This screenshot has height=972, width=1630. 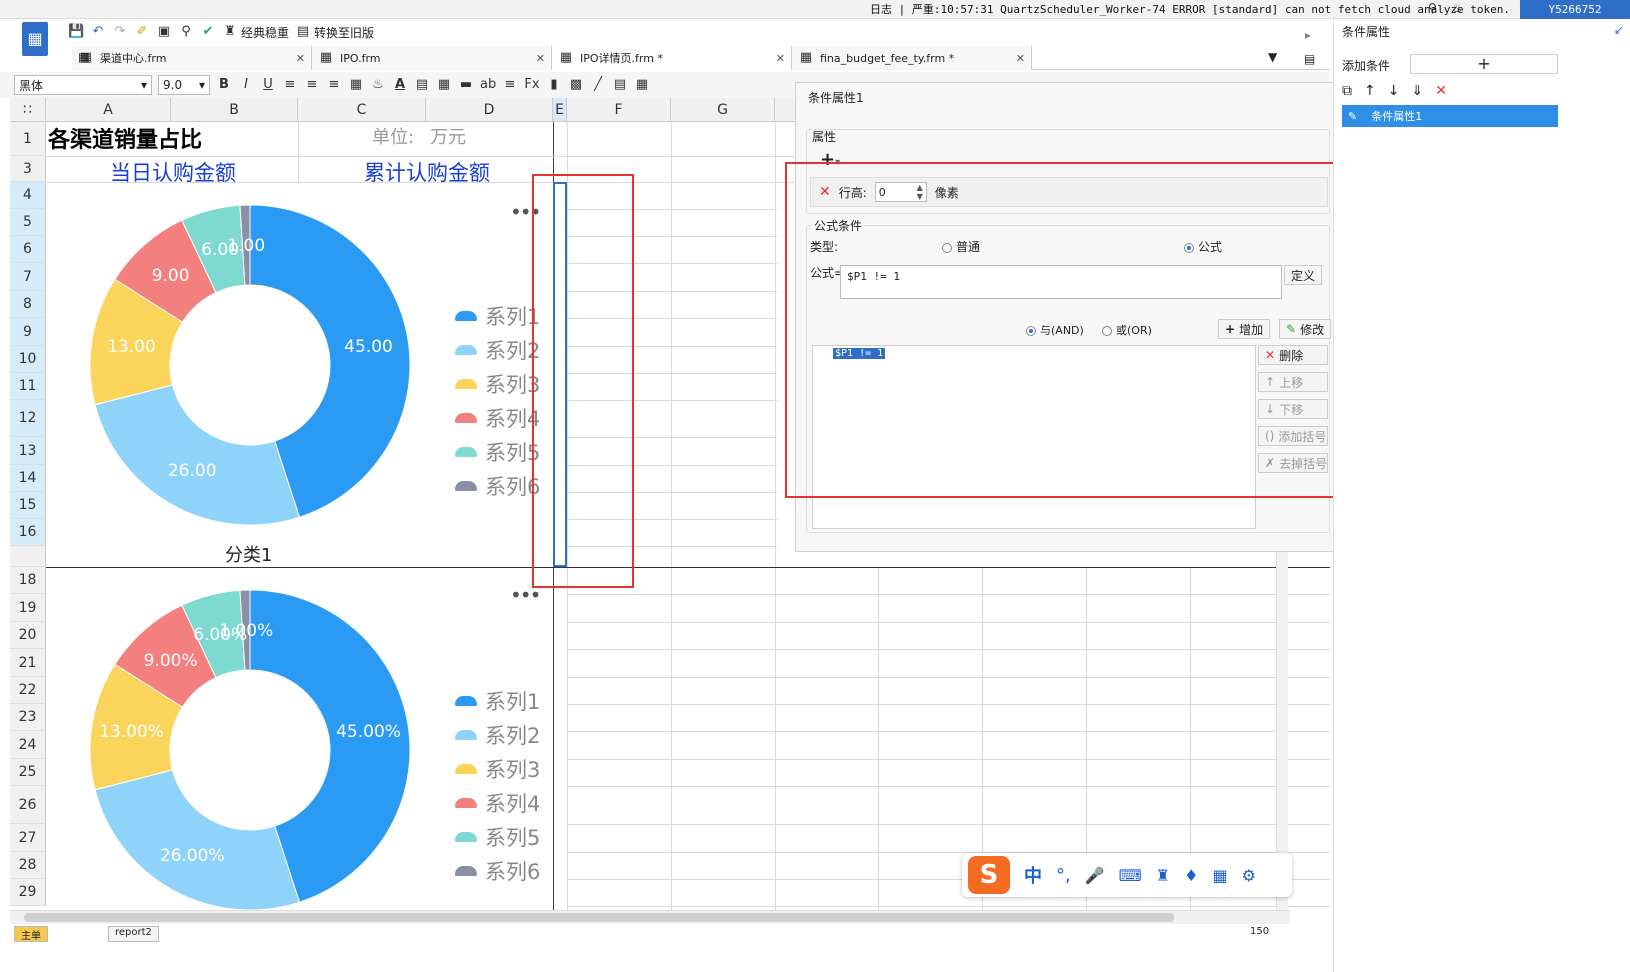 What do you see at coordinates (184, 85) in the screenshot?
I see `font-size-select: 9.0 ▾` at bounding box center [184, 85].